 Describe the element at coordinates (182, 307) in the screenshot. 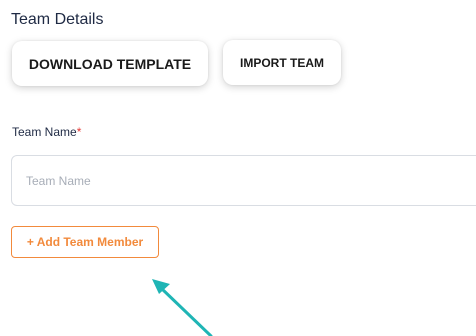

I see `pointer-arrow-icon` at that location.